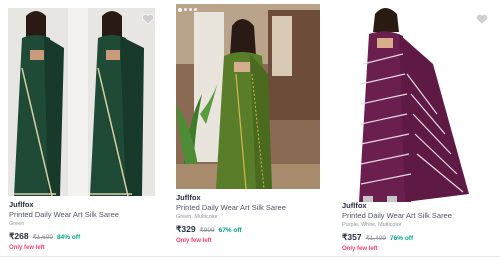 Image resolution: width=500 pixels, height=258 pixels. What do you see at coordinates (186, 229) in the screenshot?
I see `product-price: ₹329` at bounding box center [186, 229].